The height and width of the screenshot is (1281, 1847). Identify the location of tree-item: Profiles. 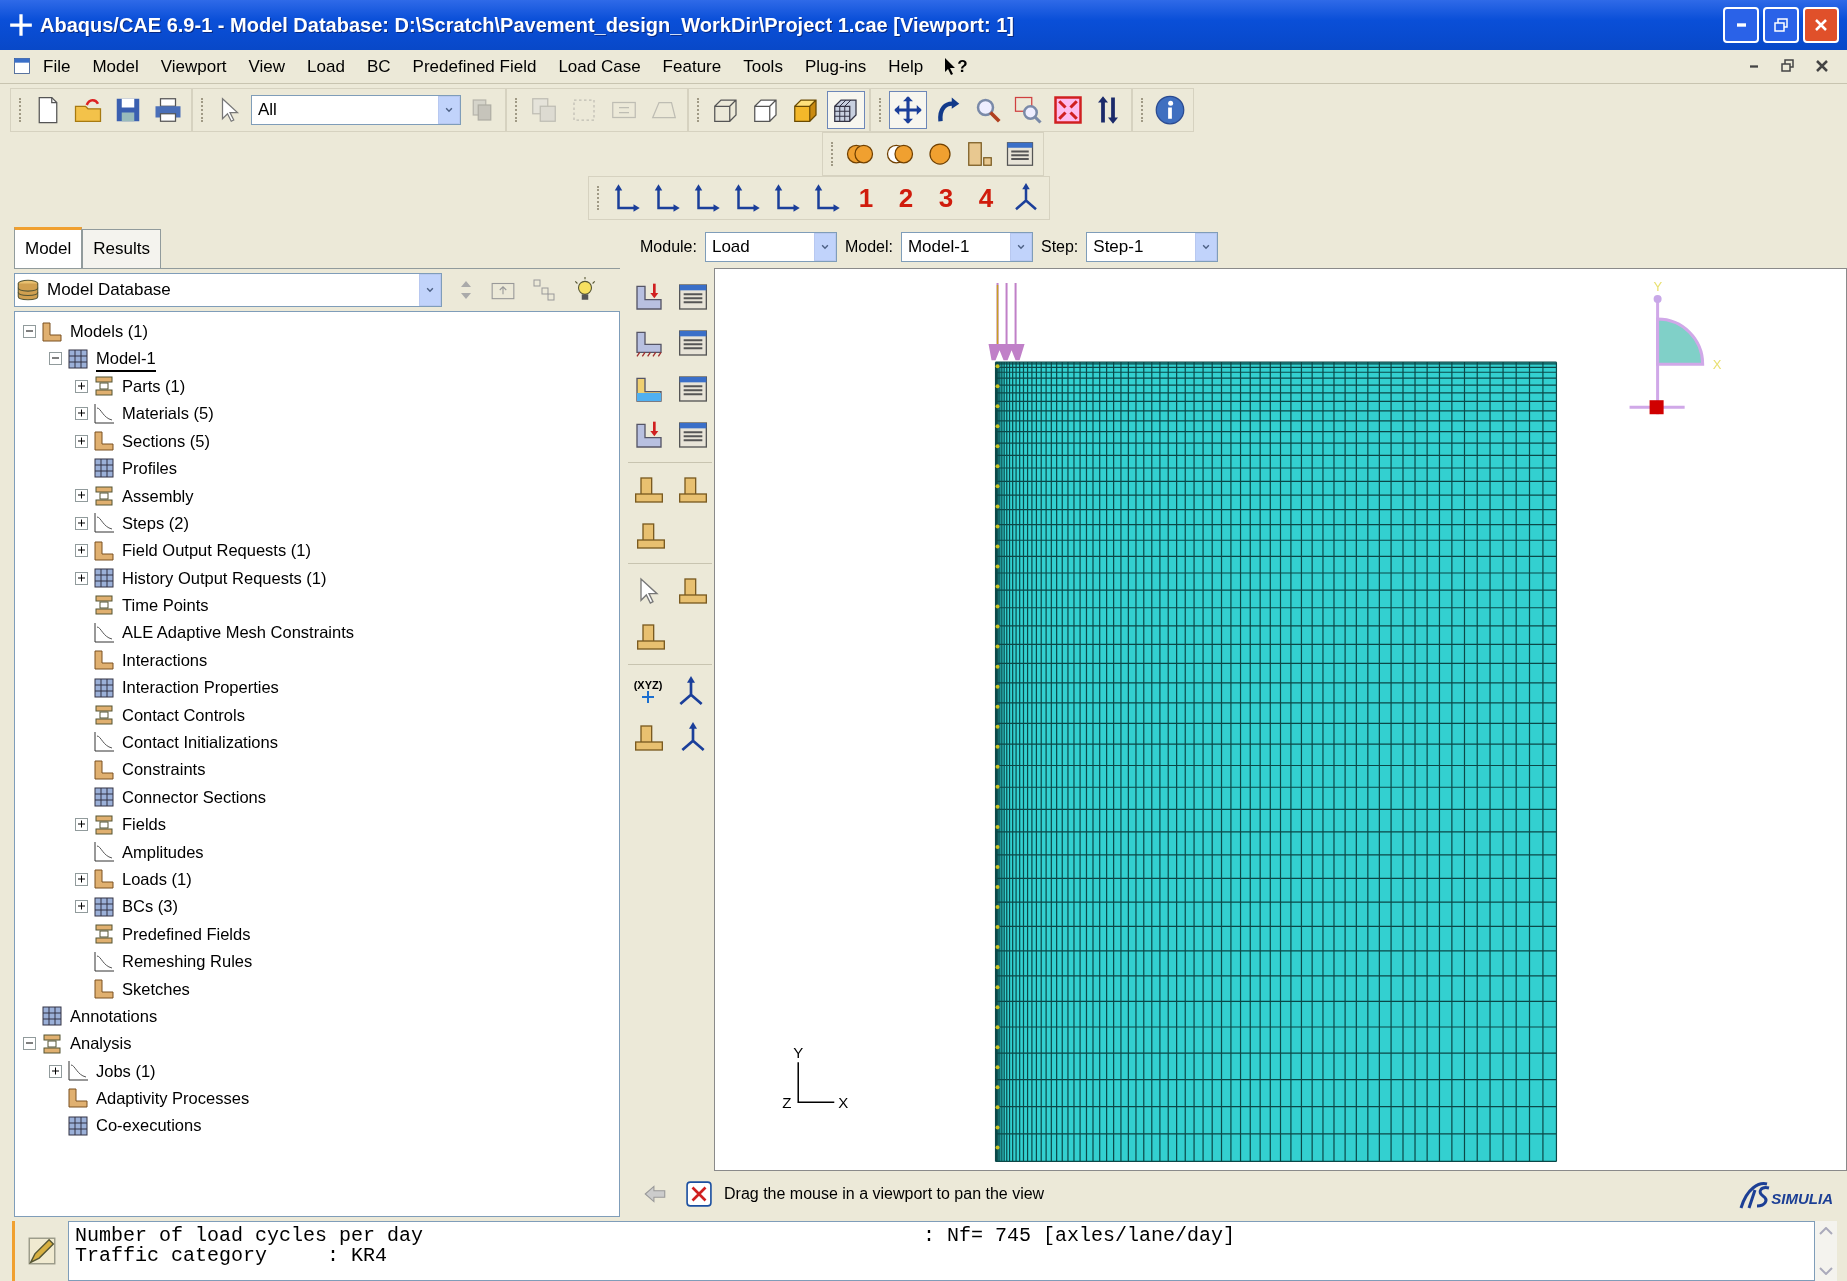
(150, 468).